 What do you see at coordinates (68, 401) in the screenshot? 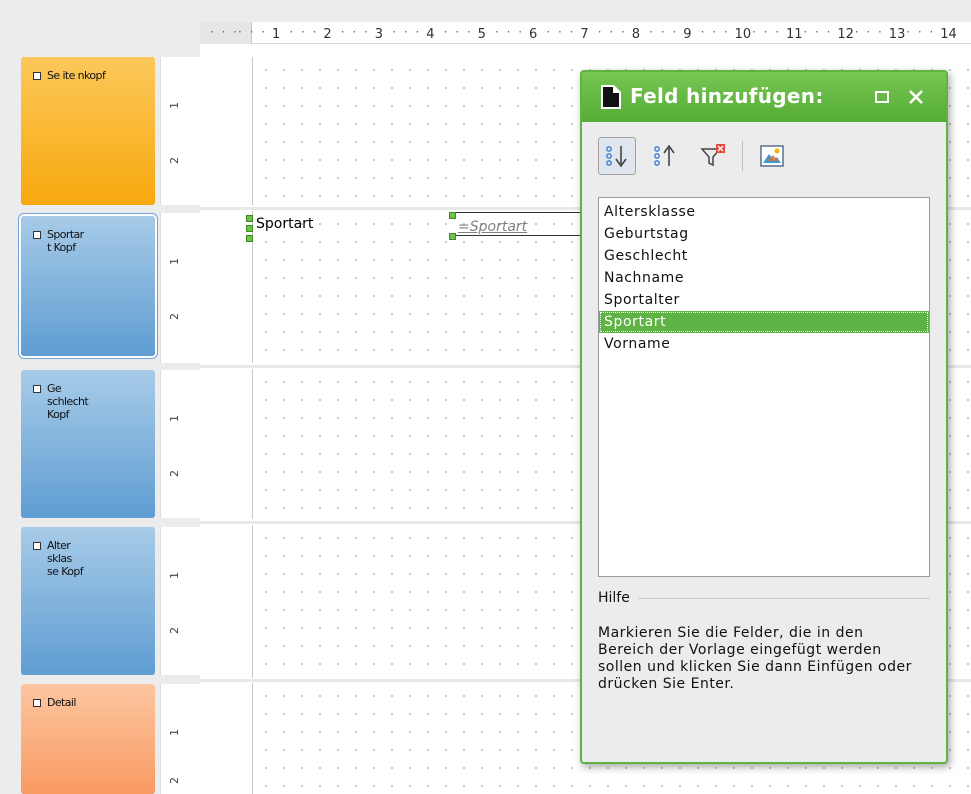
I see `section-label: Ge schlecht Kopf` at bounding box center [68, 401].